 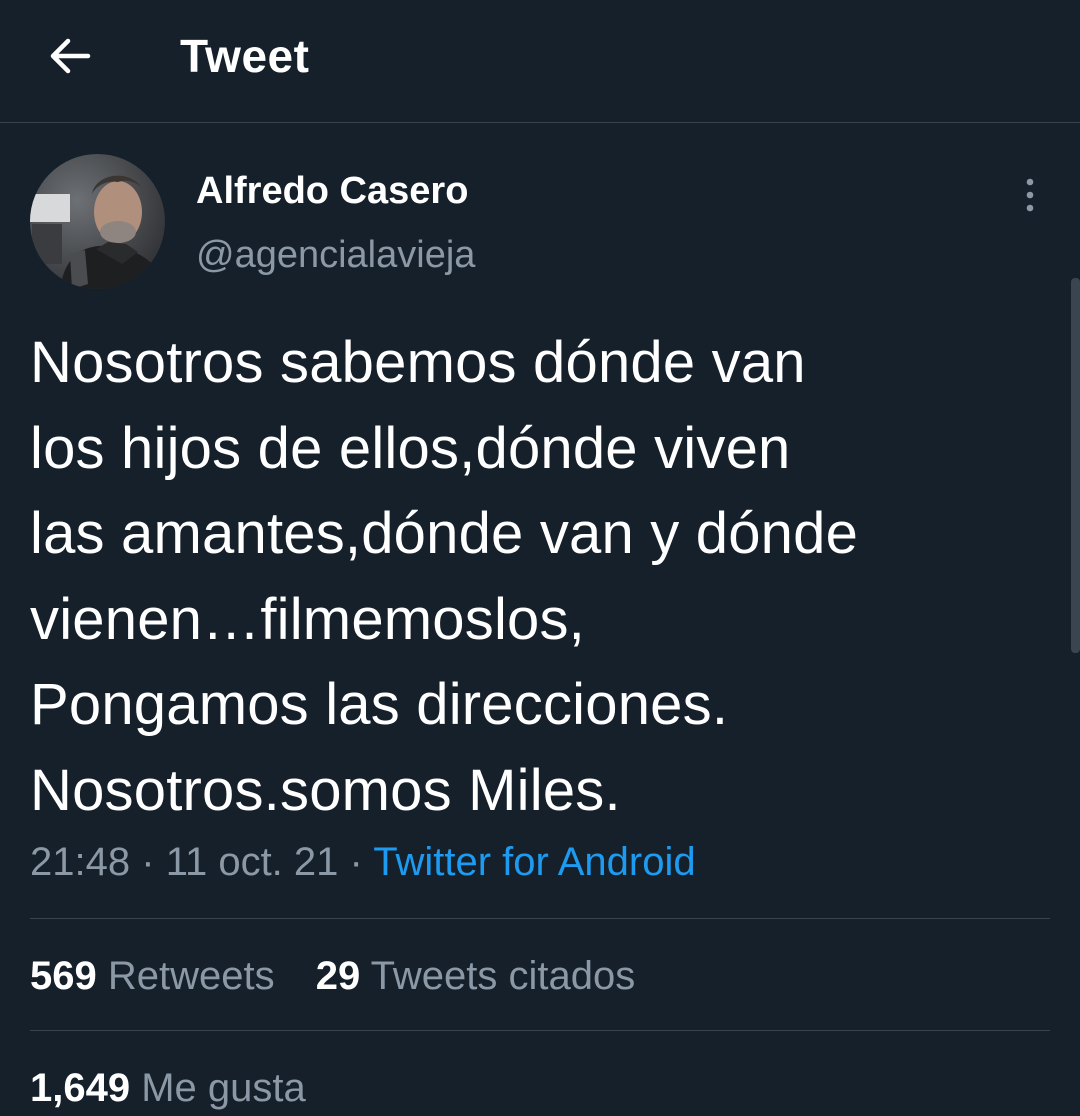 I want to click on stats-row: 569 Retweets 29 Tweets citados, so click(x=347, y=976).